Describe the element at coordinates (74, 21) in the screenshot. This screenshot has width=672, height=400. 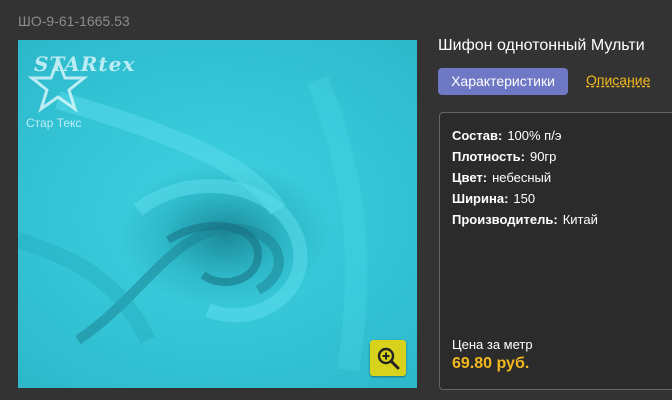
I see `product-sku: ШО-9-61-1665.53` at that location.